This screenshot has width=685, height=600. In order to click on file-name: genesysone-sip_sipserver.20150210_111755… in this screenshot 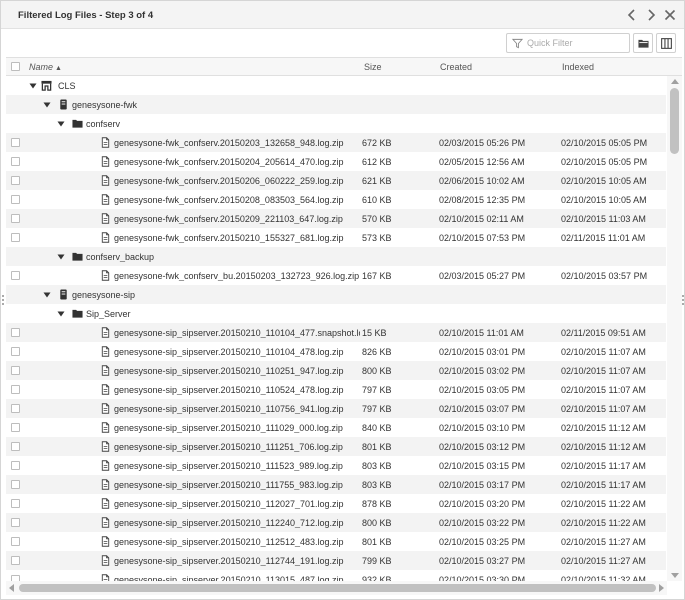, I will do `click(228, 485)`.